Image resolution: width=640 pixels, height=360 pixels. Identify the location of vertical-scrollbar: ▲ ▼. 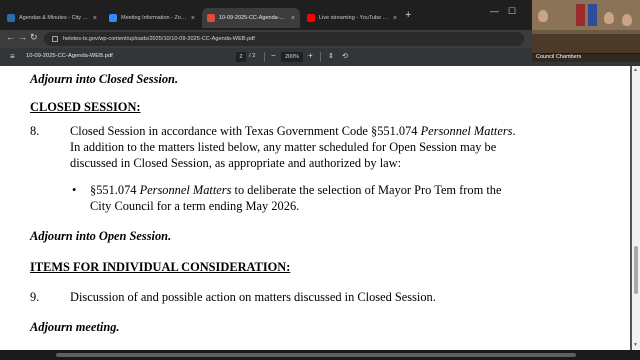
(636, 208).